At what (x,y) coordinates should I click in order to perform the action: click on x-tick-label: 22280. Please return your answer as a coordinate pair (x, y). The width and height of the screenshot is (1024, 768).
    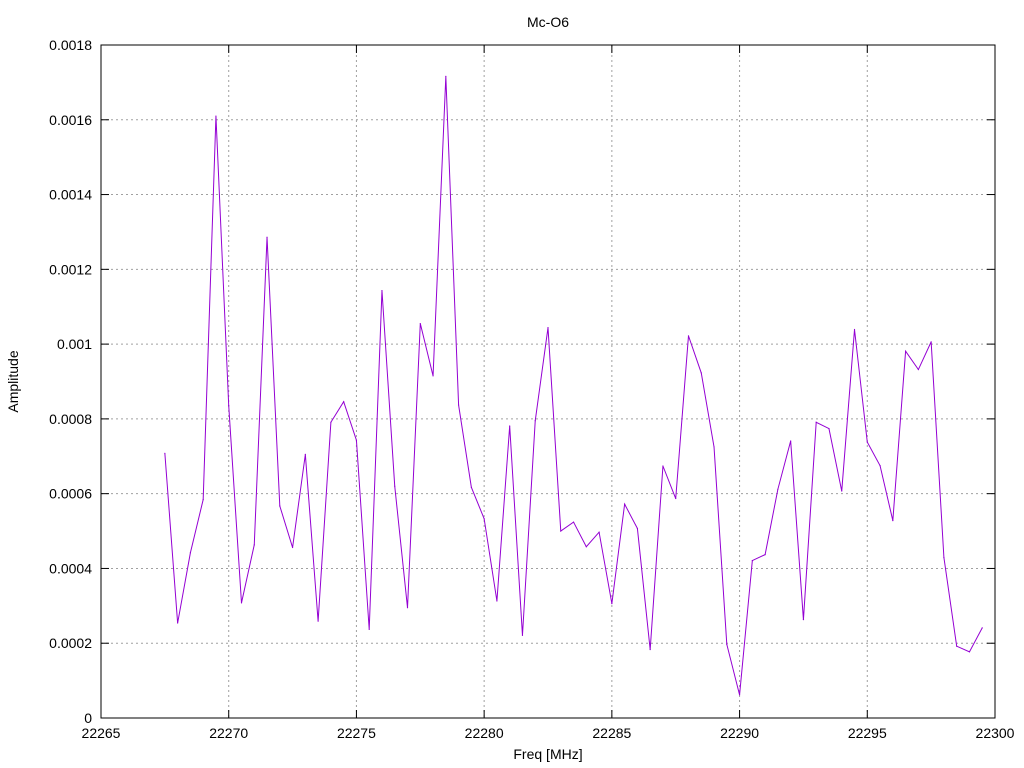
    Looking at the image, I should click on (484, 733).